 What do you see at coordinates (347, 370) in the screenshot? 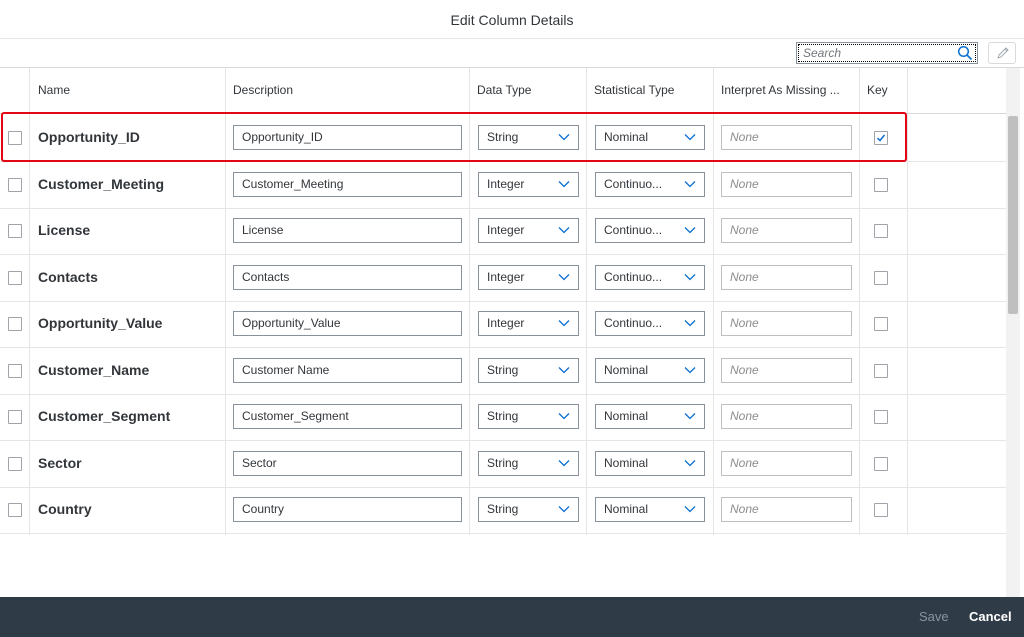
I see `description-input: Customer Name` at bounding box center [347, 370].